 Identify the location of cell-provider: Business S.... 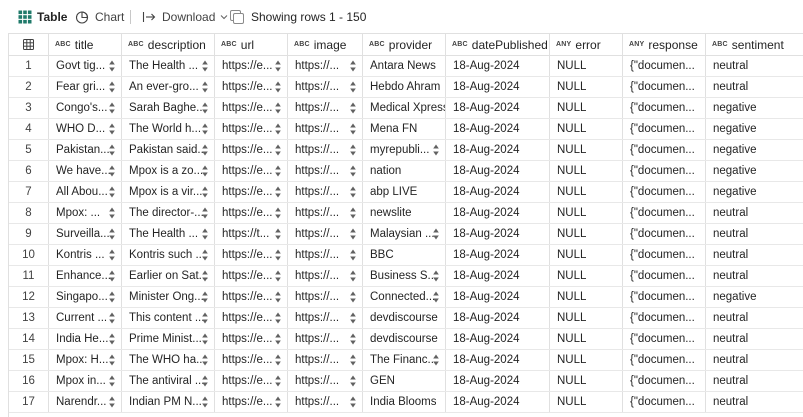
(404, 276).